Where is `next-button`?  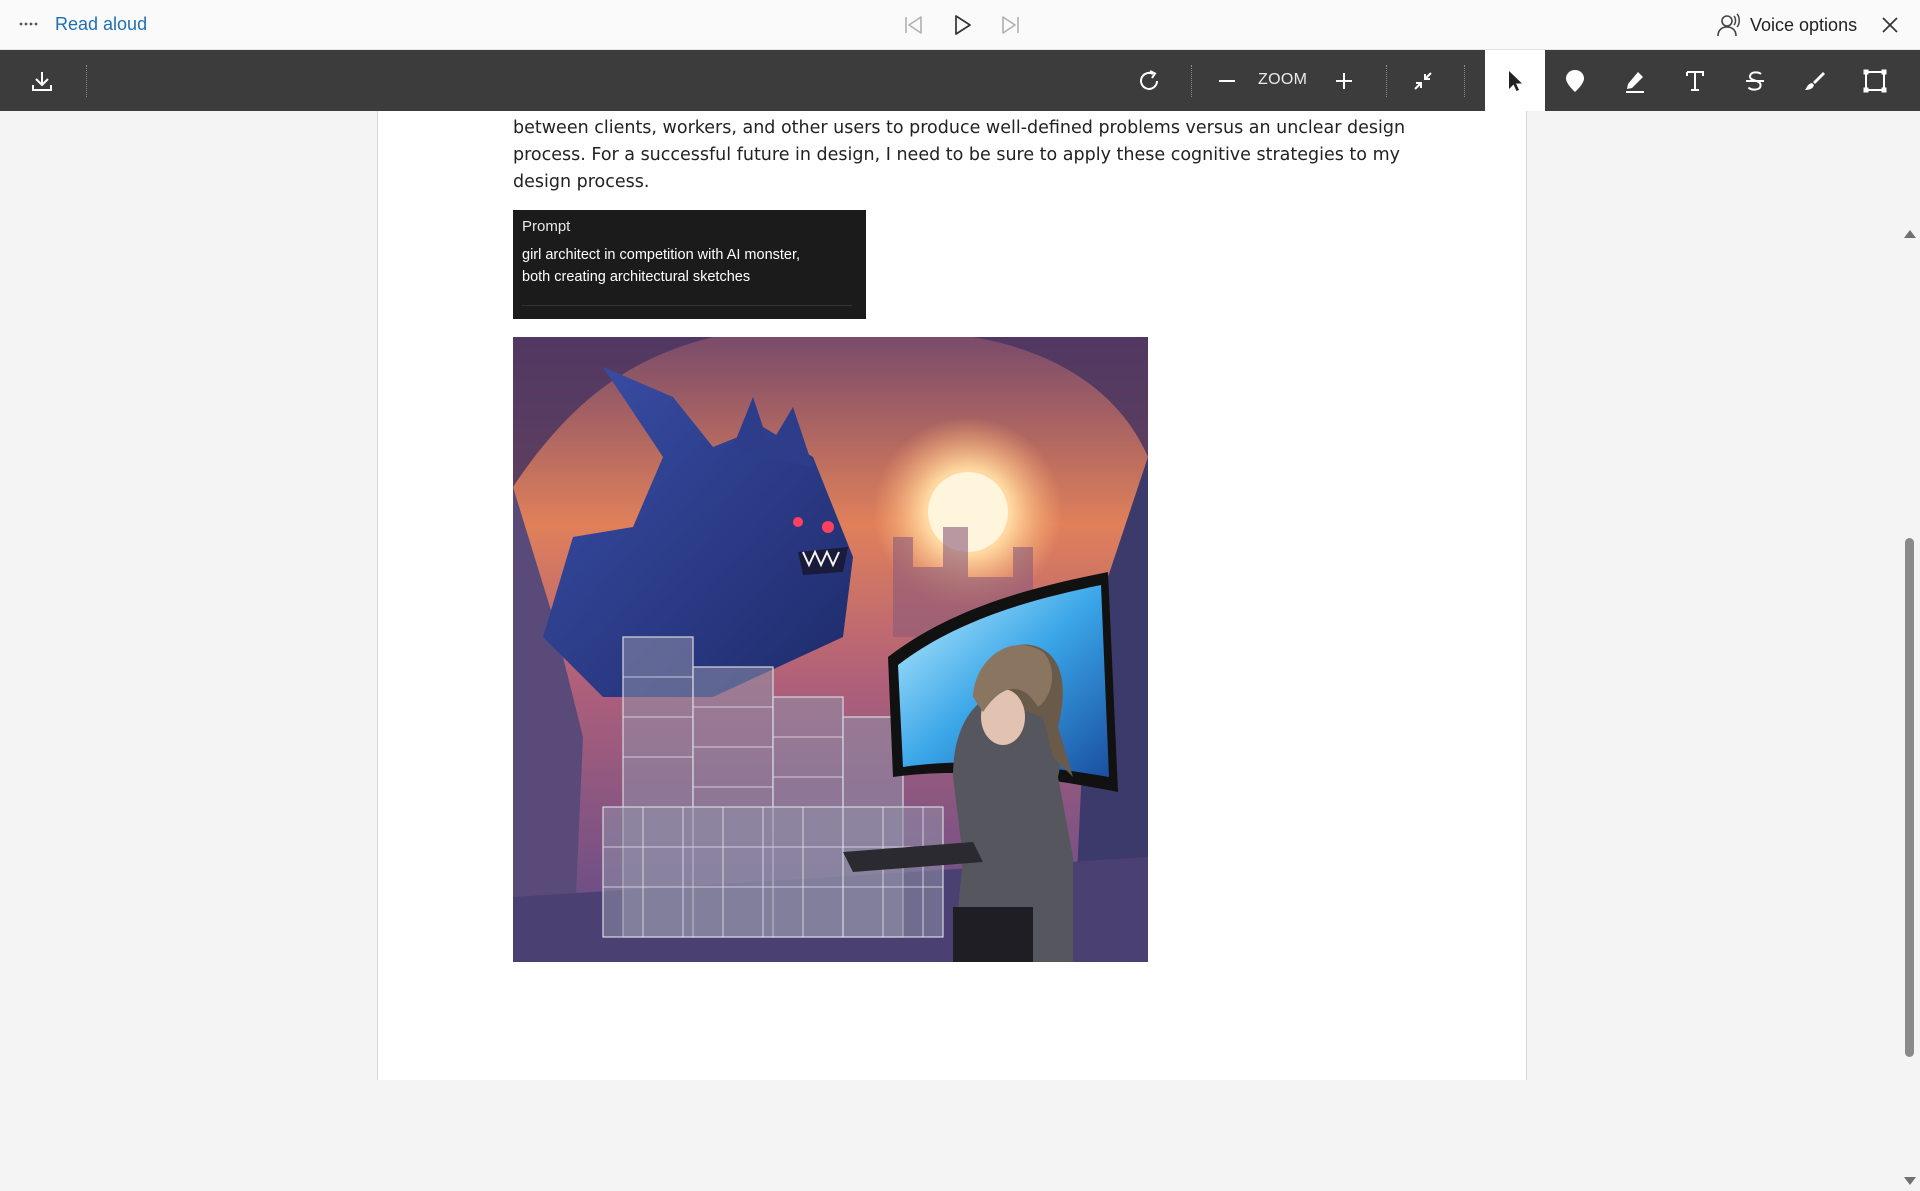
next-button is located at coordinates (1011, 25).